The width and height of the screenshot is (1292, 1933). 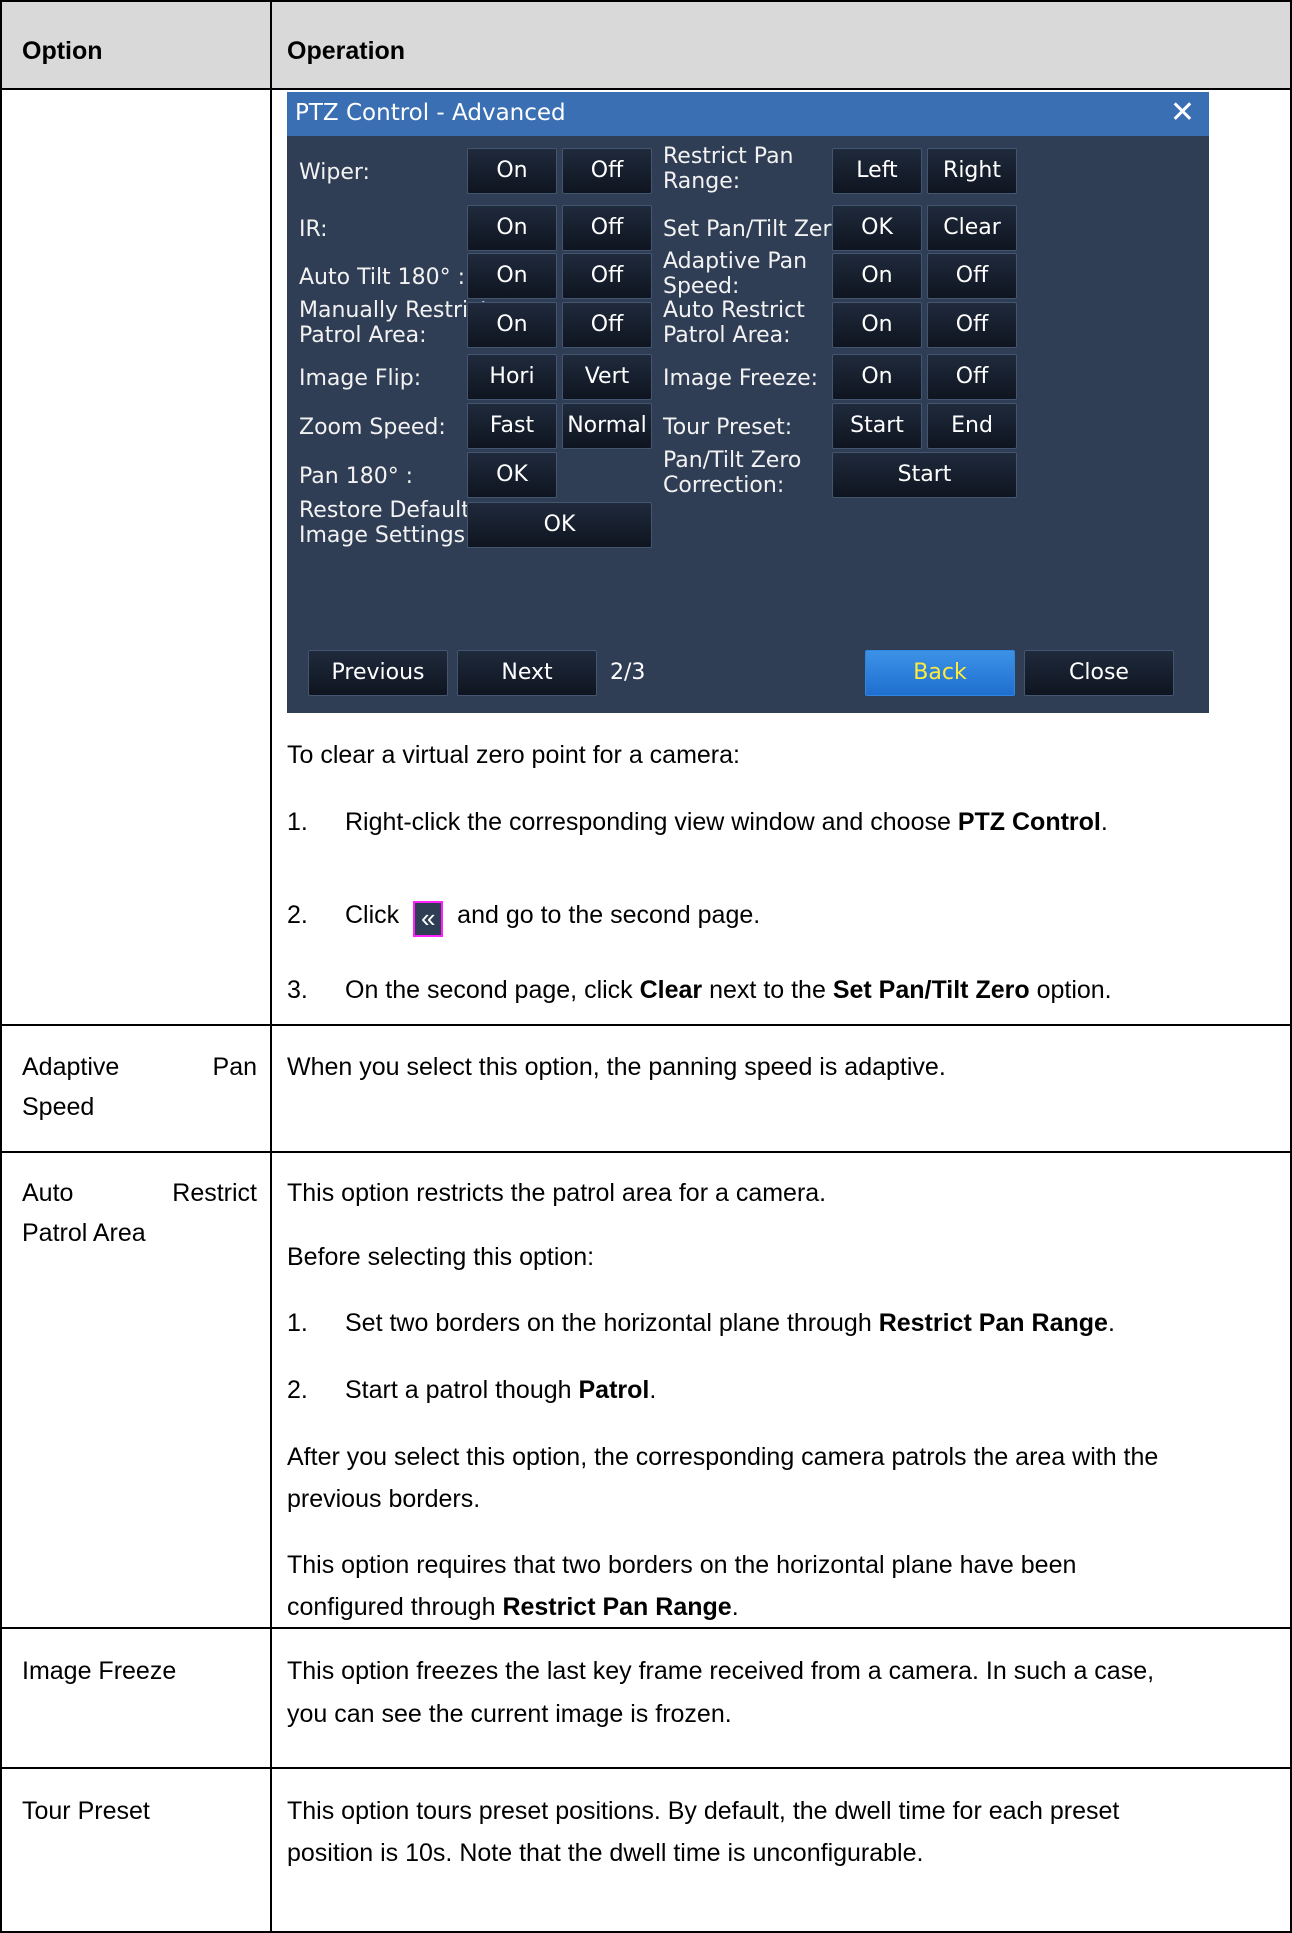 I want to click on option-word: Auto, so click(x=48, y=1193).